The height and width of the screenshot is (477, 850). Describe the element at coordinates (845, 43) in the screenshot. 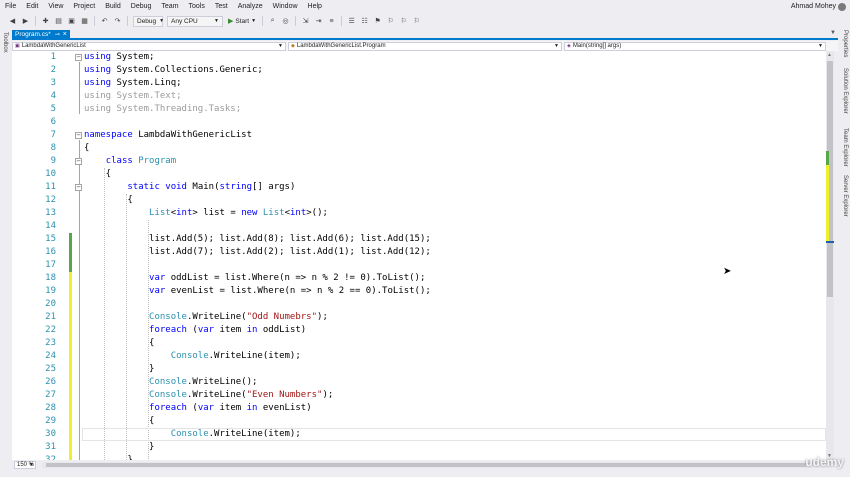

I see `properties-tab: Properties` at that location.